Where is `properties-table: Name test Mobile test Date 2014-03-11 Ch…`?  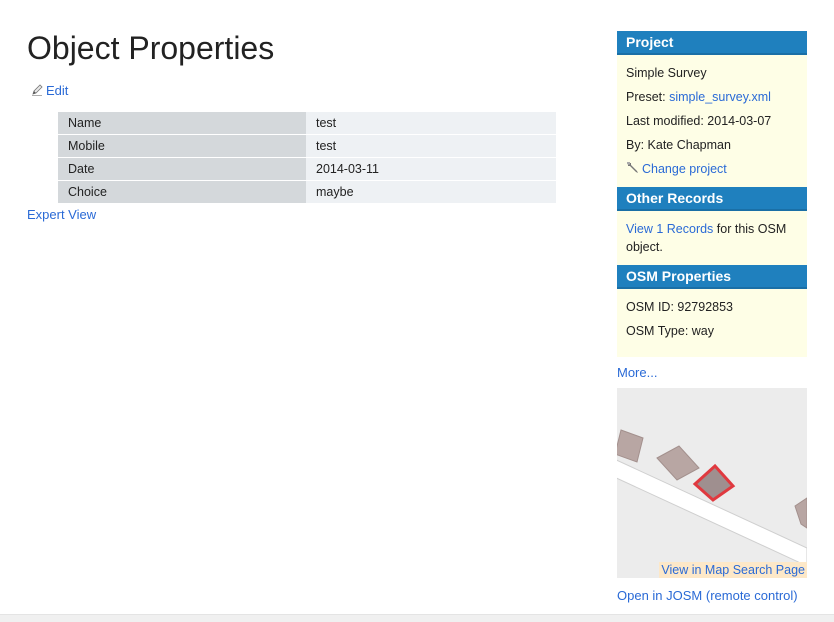
properties-table: Name test Mobile test Date 2014-03-11 Ch… is located at coordinates (307, 158).